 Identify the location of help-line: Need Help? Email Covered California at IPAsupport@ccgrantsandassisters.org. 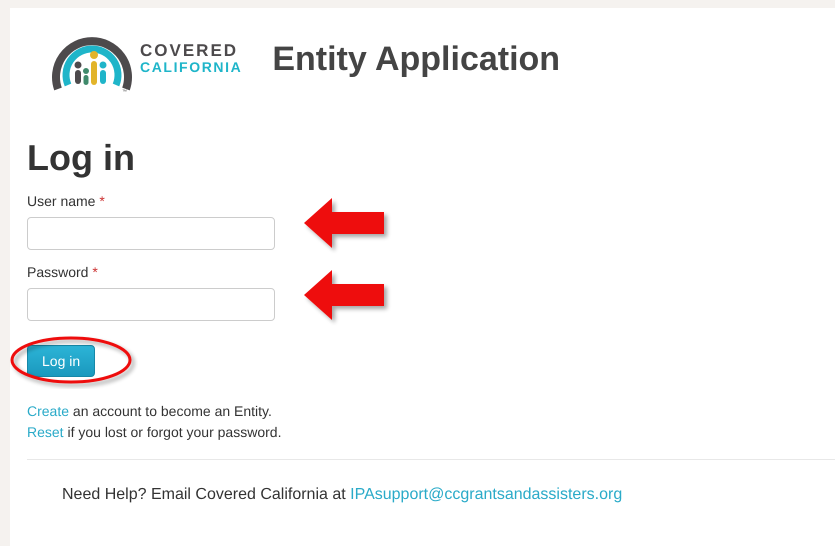
(343, 495).